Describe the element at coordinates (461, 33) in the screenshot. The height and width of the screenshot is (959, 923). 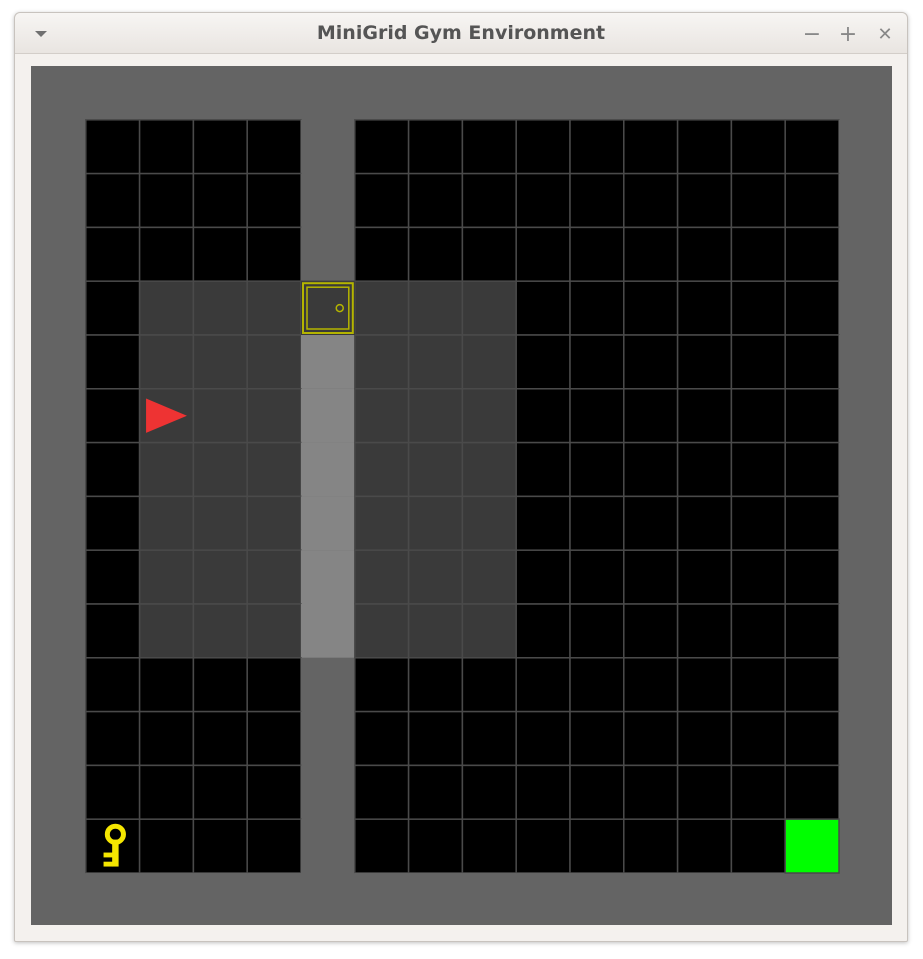
I see `title-bar: MiniGrid Gym Environment − + ✕` at that location.